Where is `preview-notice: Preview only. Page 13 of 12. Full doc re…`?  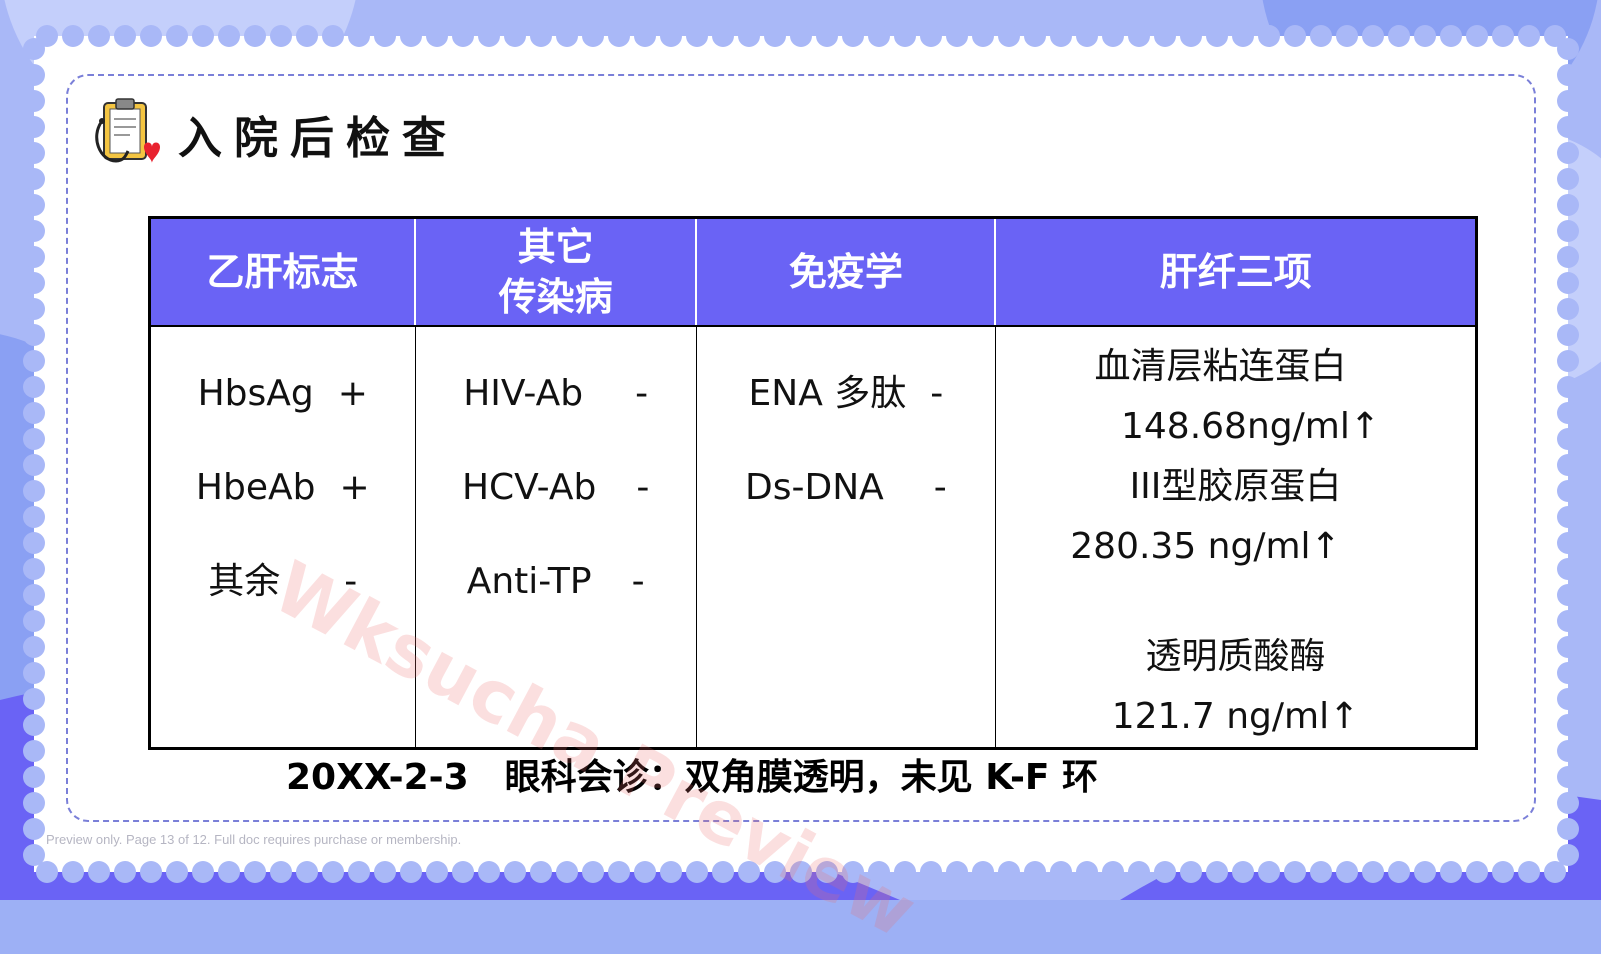 preview-notice: Preview only. Page 13 of 12. Full doc re… is located at coordinates (254, 839).